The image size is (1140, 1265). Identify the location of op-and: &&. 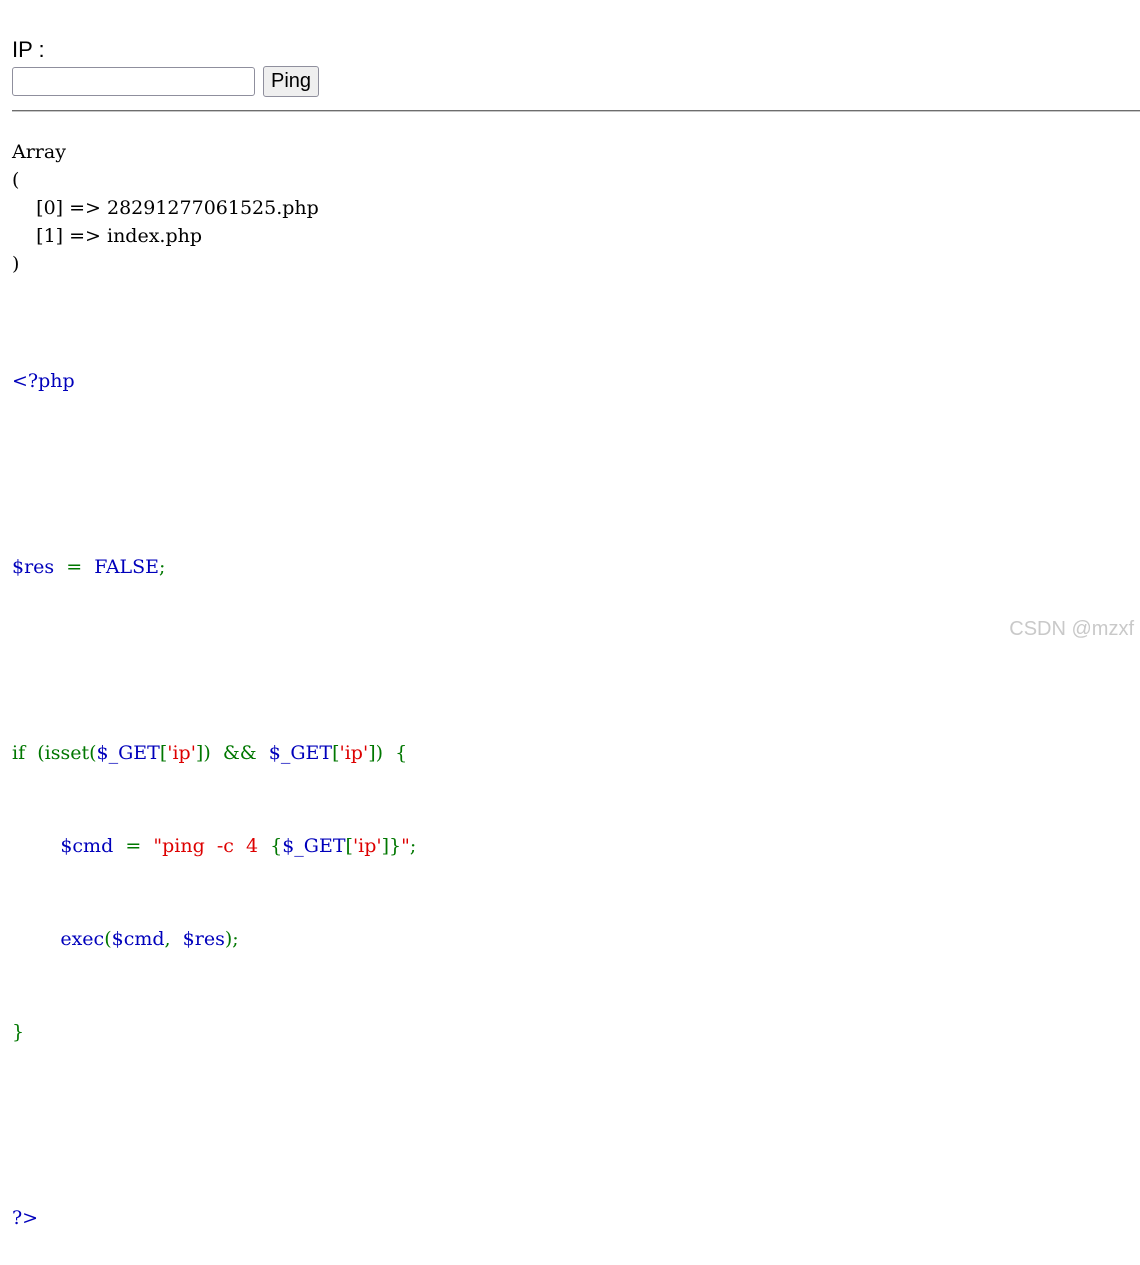
(239, 753).